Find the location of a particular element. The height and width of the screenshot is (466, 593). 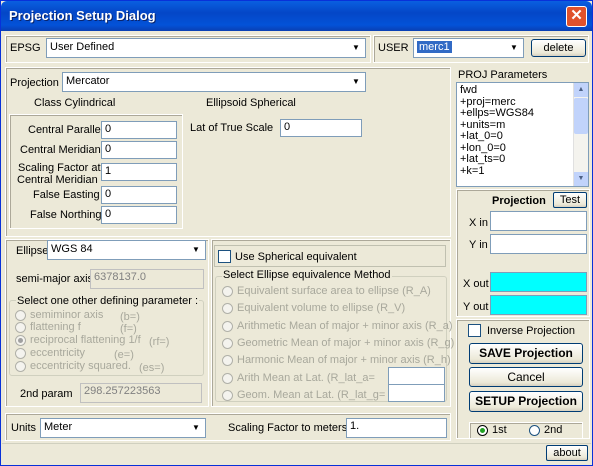

method-radio-ra: Equivalent surface area to ellipse (R_A) is located at coordinates (326, 291).